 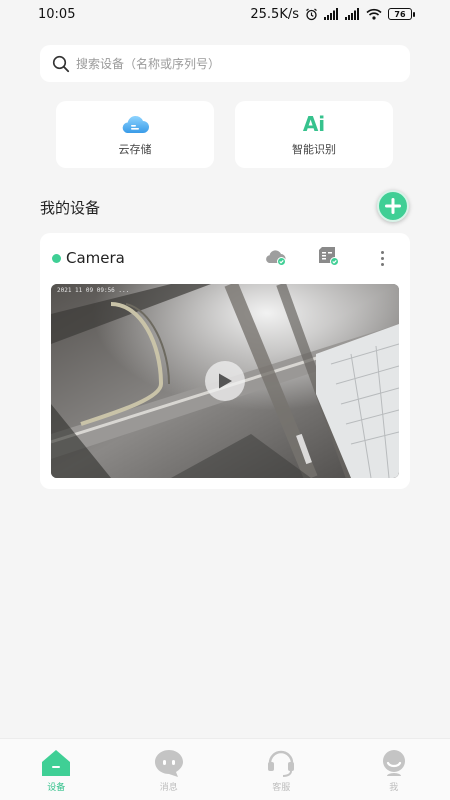 What do you see at coordinates (225, 258) in the screenshot?
I see `device-card-header: Camera` at bounding box center [225, 258].